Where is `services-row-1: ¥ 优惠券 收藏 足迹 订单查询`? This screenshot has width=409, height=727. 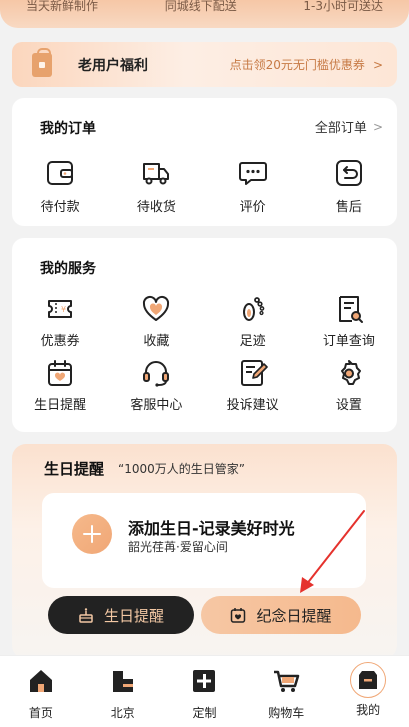 services-row-1: ¥ 优惠券 收藏 足迹 订单查询 is located at coordinates (204, 321).